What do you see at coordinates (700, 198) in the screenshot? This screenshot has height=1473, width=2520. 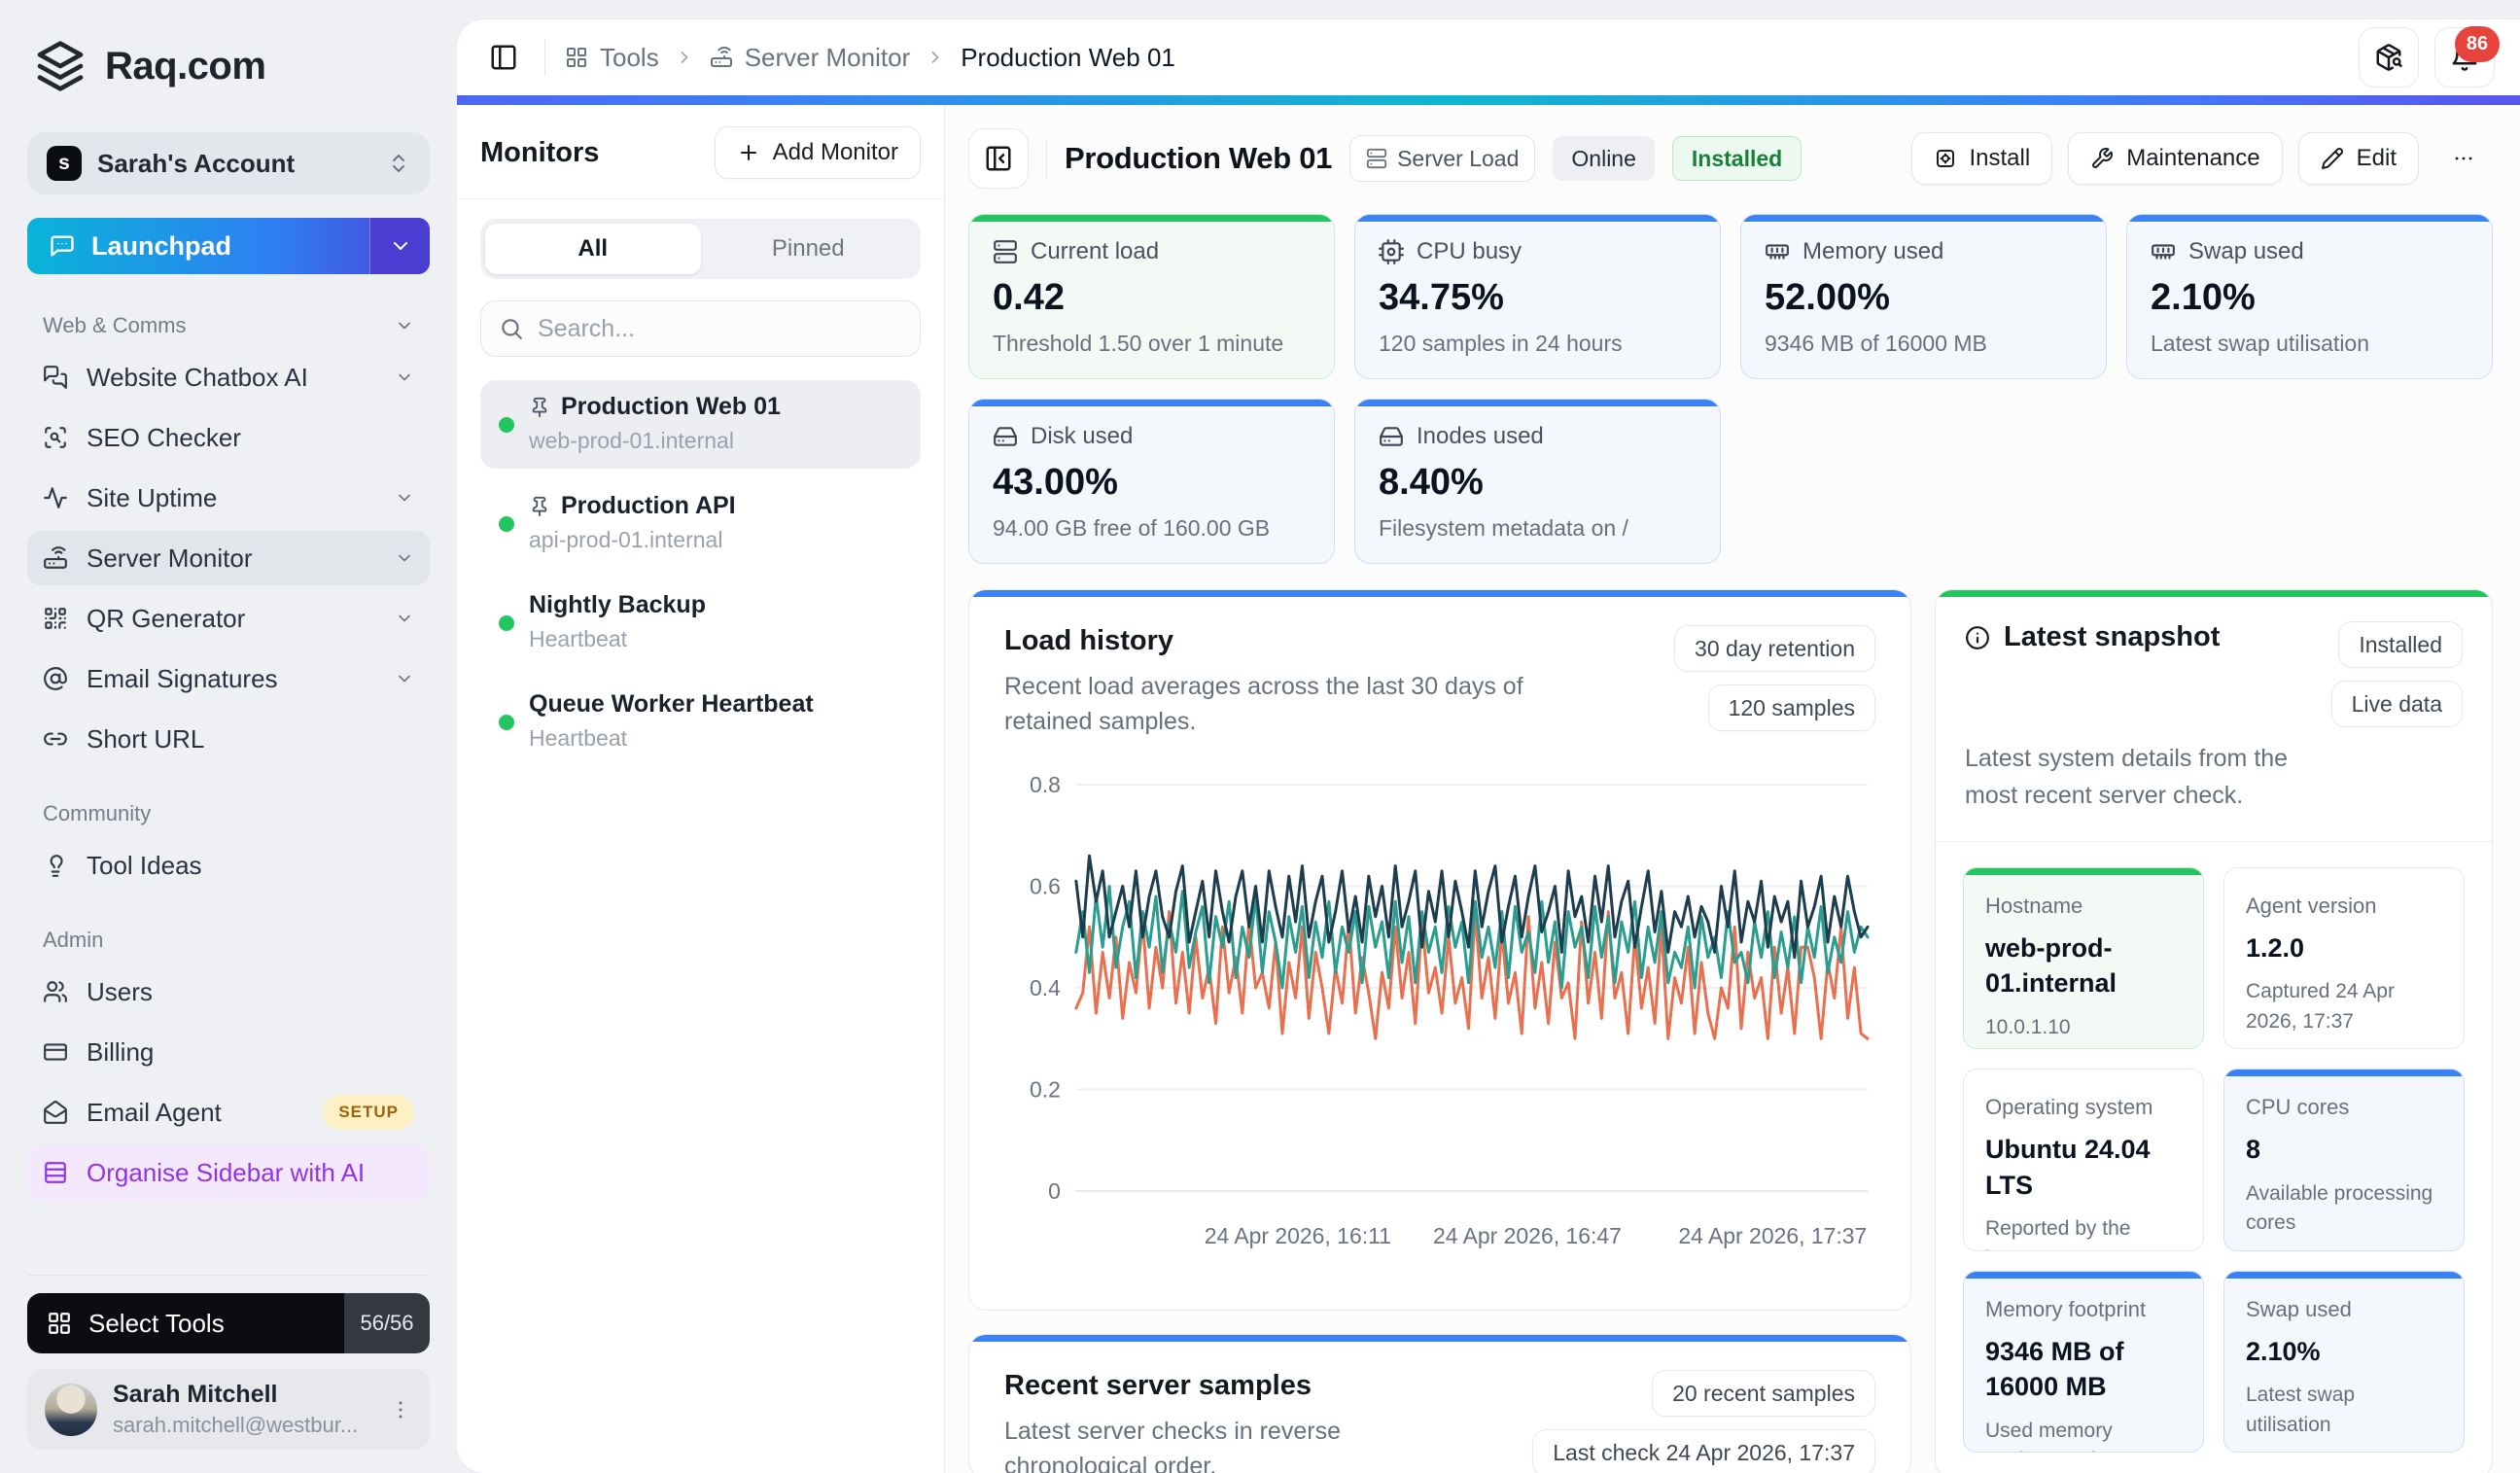 I see `divider` at bounding box center [700, 198].